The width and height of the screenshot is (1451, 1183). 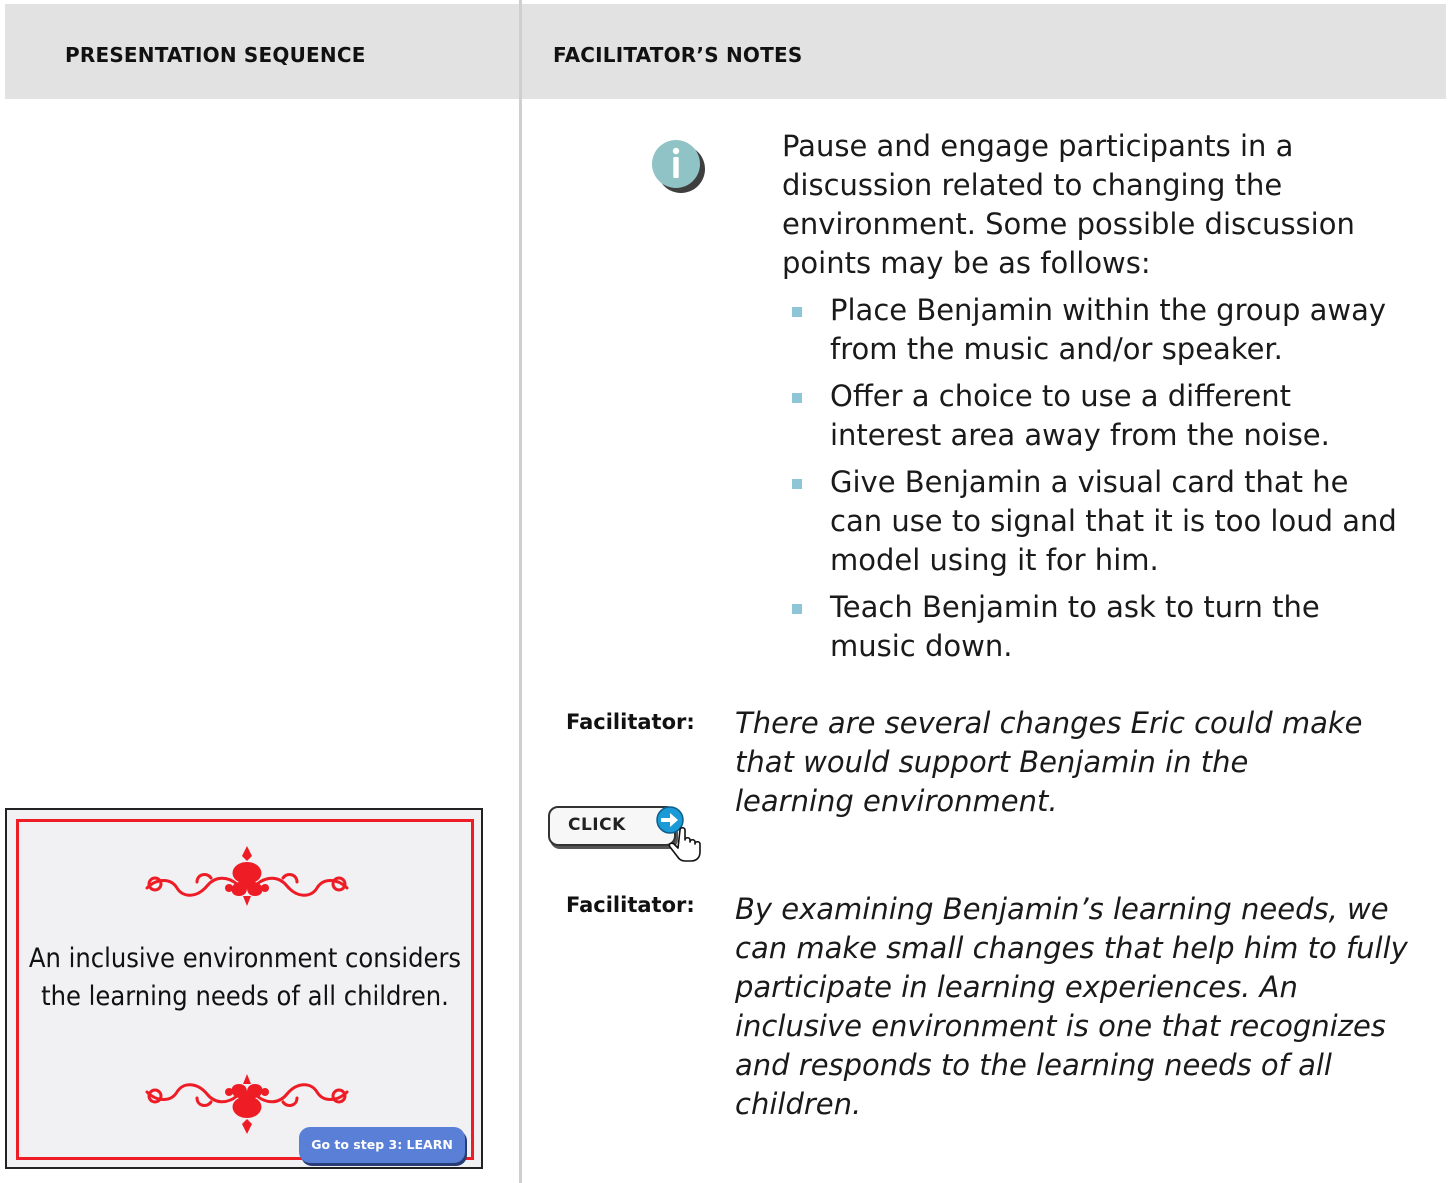 What do you see at coordinates (629, 834) in the screenshot?
I see `click-cue: CLICK` at bounding box center [629, 834].